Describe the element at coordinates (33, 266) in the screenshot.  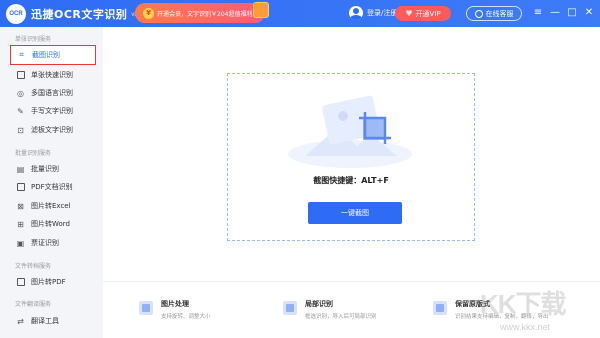
I see `section-title-convert: 文件转档服务` at that location.